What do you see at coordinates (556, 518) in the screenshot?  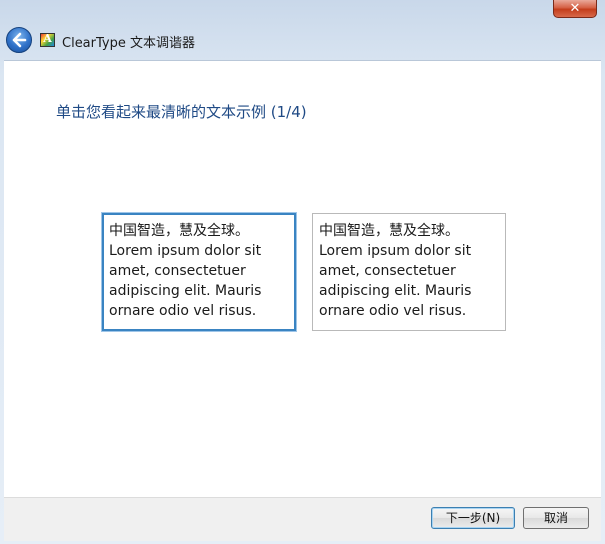 I see `cancel-button: 取消` at bounding box center [556, 518].